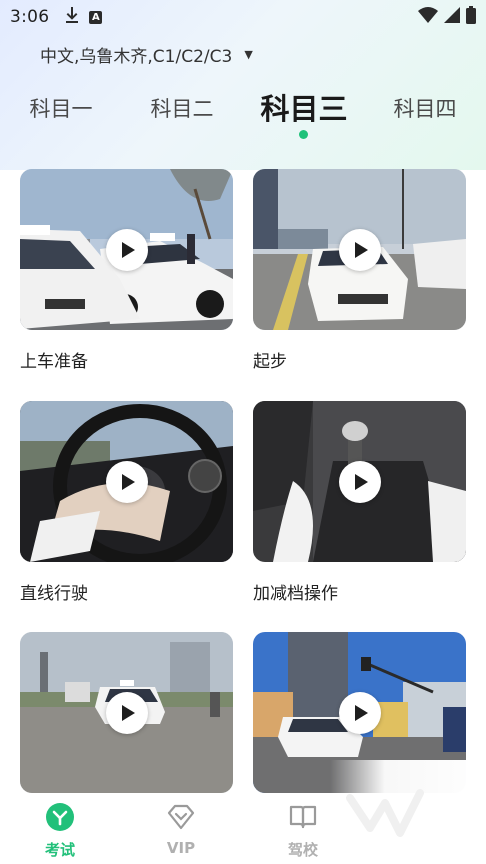  What do you see at coordinates (270, 362) in the screenshot?
I see `video-title: 起步` at bounding box center [270, 362].